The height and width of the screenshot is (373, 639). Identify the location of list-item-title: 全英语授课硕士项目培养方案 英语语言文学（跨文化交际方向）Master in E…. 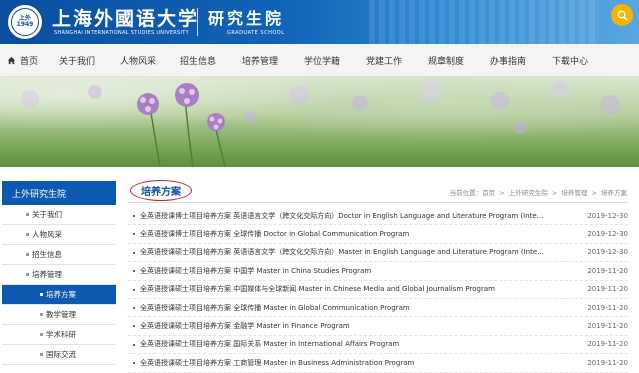
(342, 252).